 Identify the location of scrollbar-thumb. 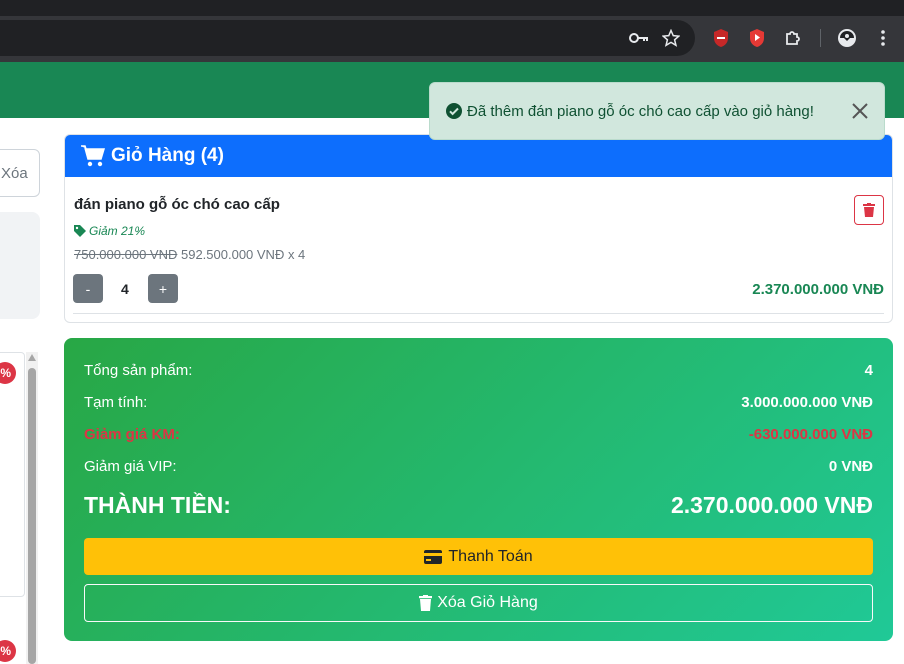
(32, 516).